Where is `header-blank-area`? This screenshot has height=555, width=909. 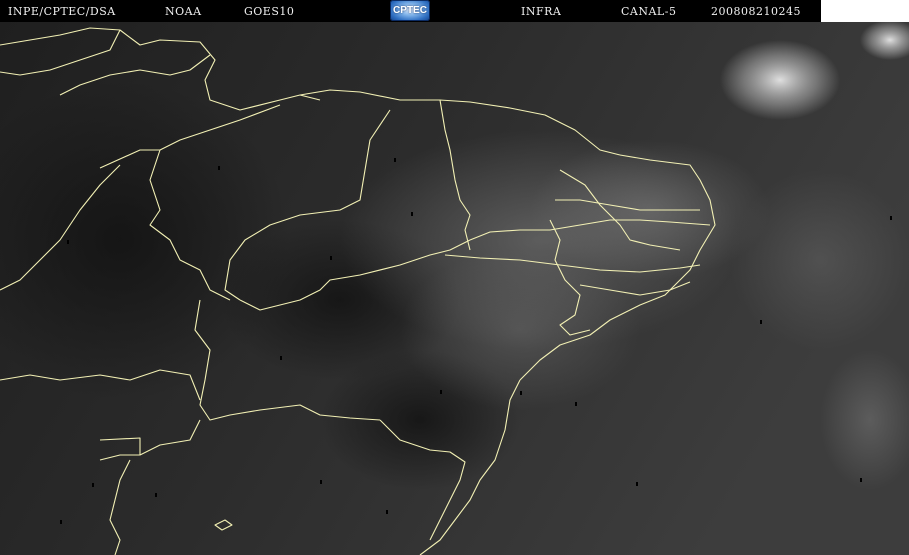
header-blank-area is located at coordinates (865, 11).